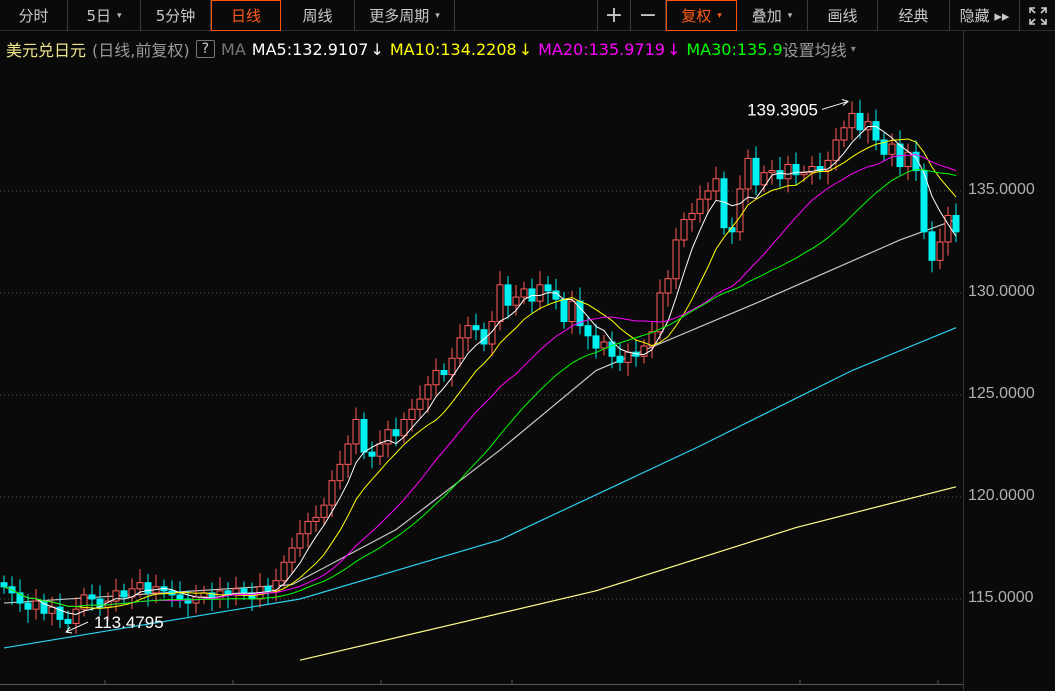  I want to click on ma-settings-button: 设置均线, so click(815, 49).